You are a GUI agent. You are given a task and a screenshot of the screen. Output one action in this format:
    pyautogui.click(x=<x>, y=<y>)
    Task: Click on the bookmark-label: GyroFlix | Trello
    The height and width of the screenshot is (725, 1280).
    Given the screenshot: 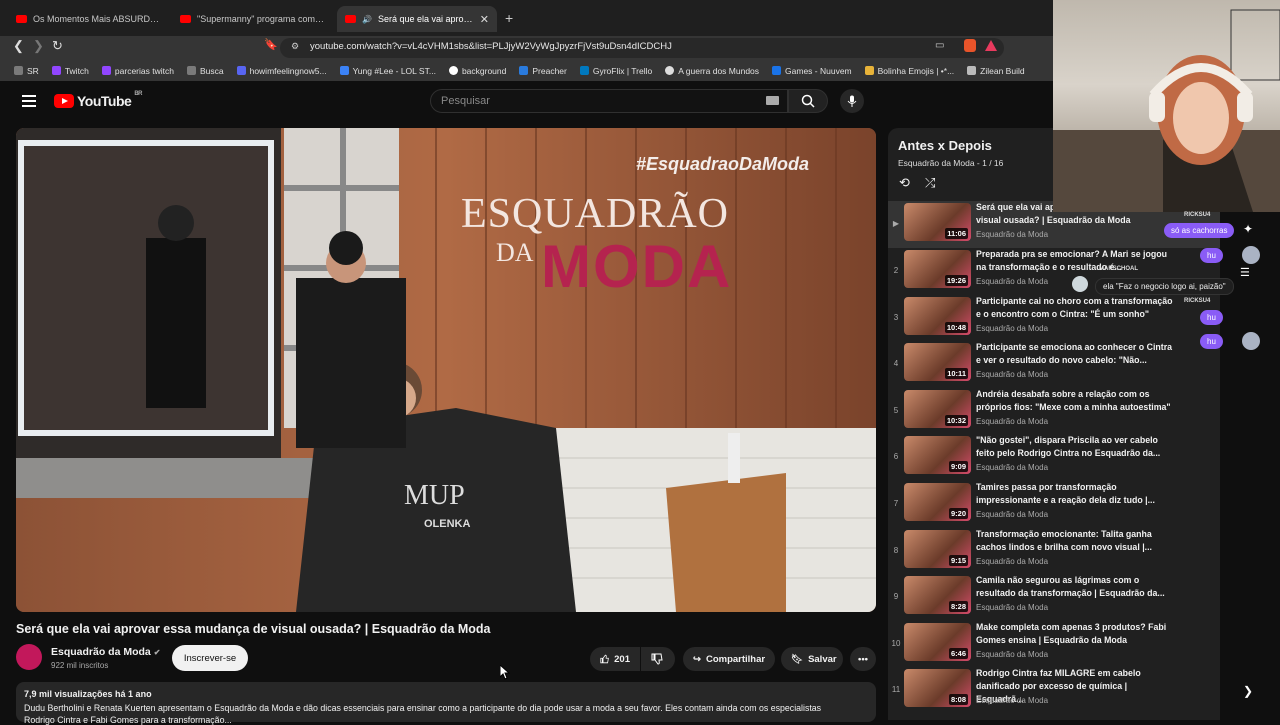 What is the action you would take?
    pyautogui.click(x=622, y=70)
    